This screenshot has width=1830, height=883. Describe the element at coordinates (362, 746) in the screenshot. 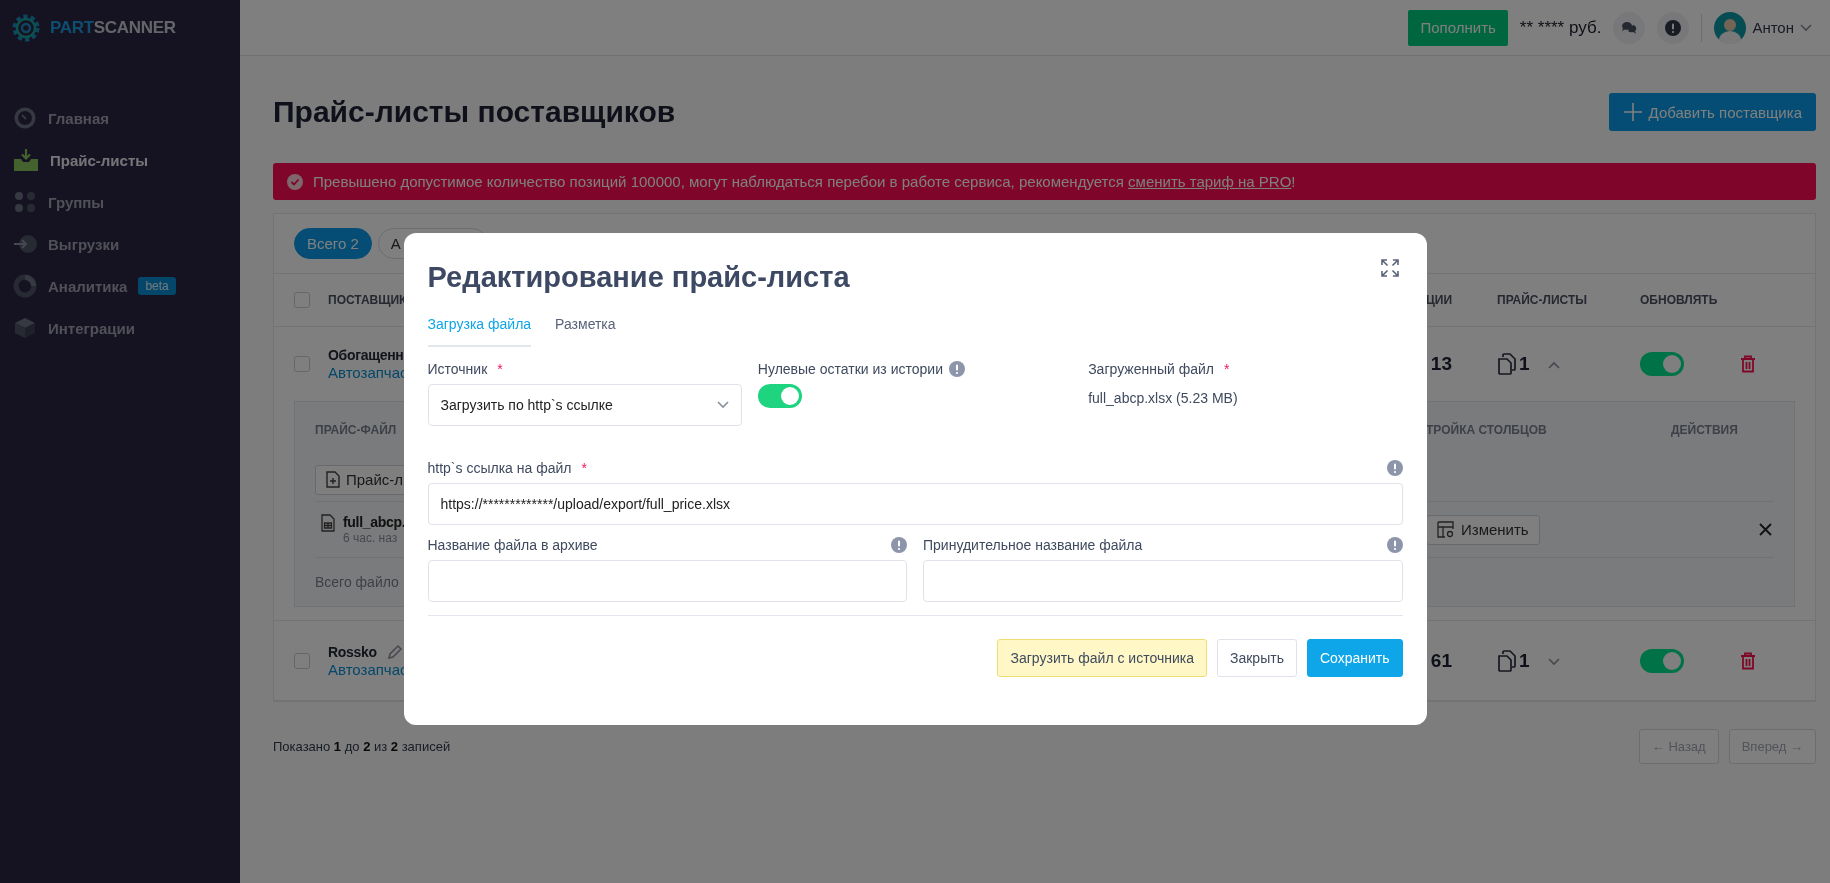

I see `records-summary: Показано 1 до 2 из 2 записей` at that location.